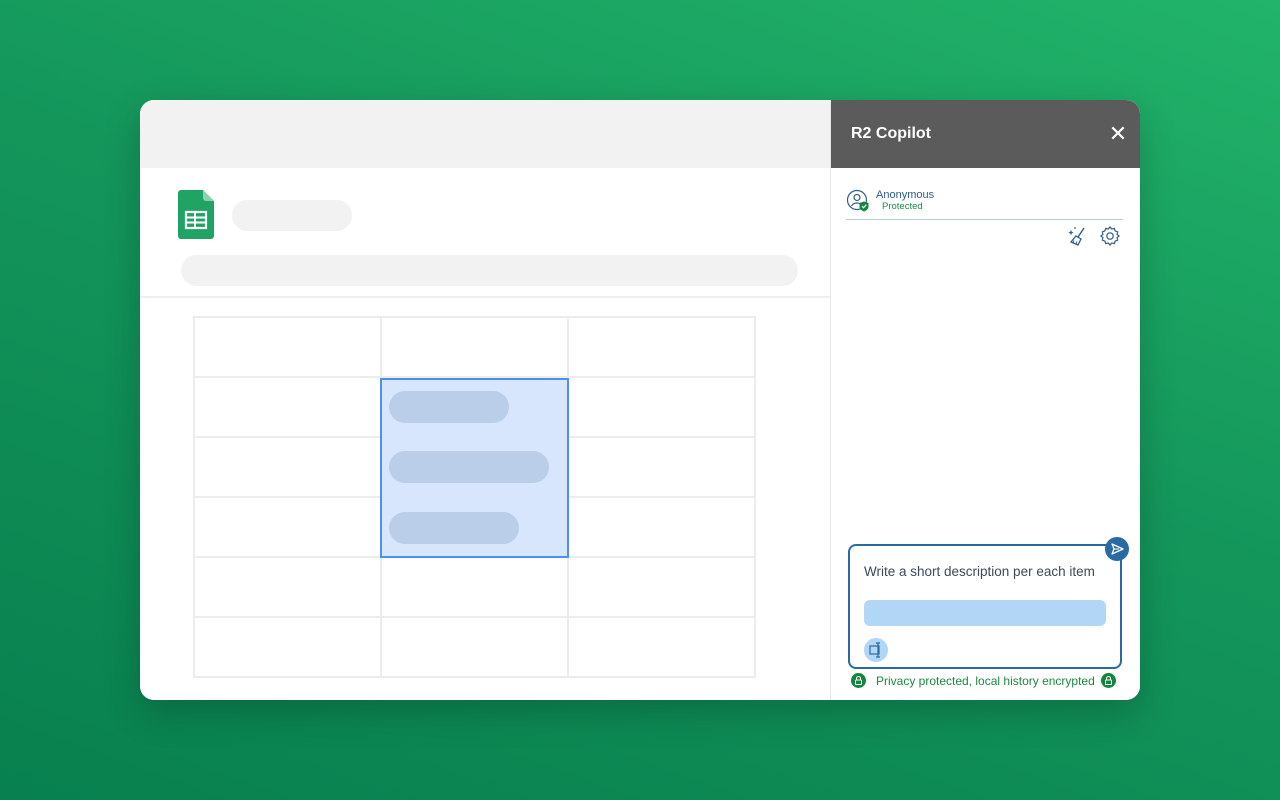  What do you see at coordinates (905, 195) in the screenshot?
I see `user-name: Anonymous` at bounding box center [905, 195].